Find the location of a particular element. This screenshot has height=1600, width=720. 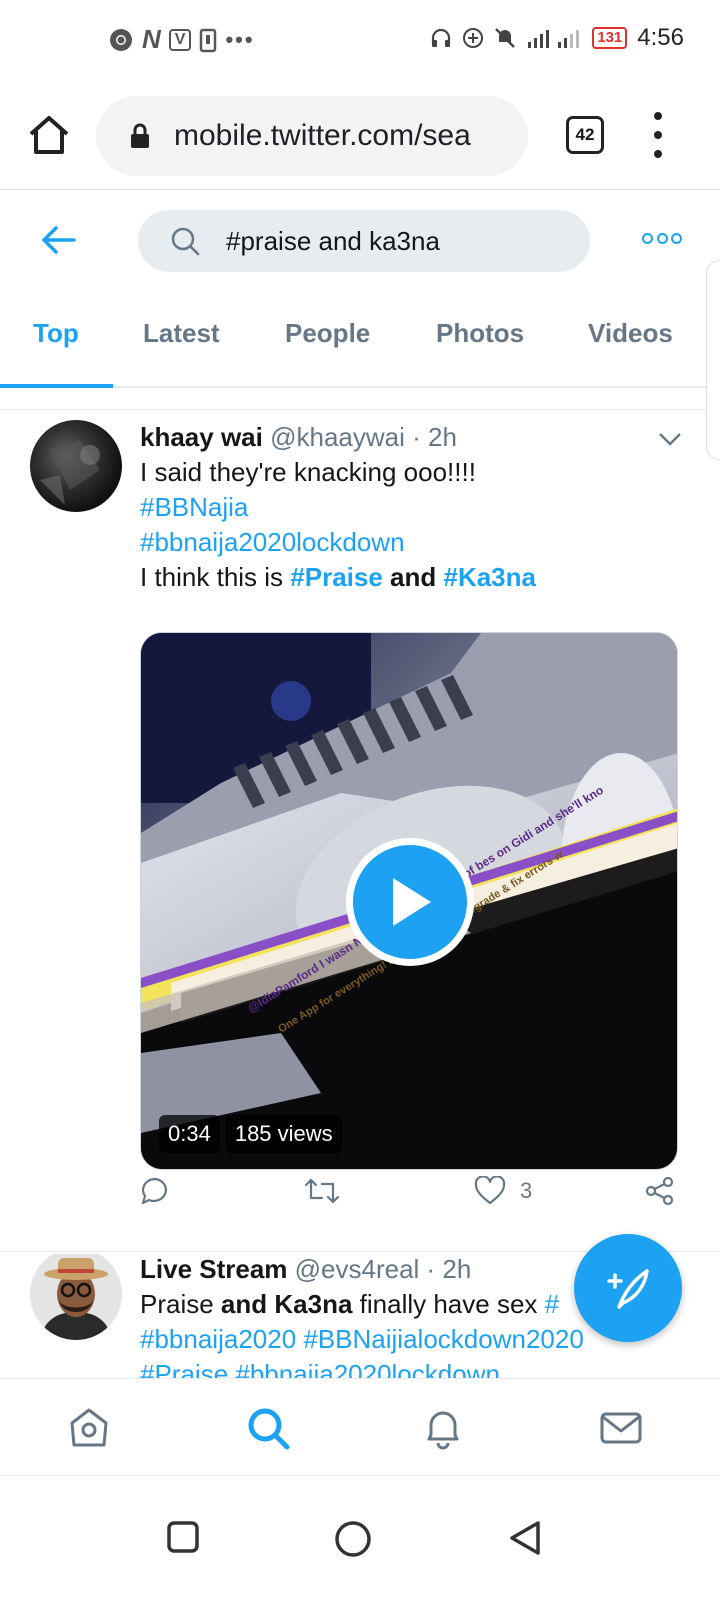

video-duration: 0:34 is located at coordinates (189, 1134).